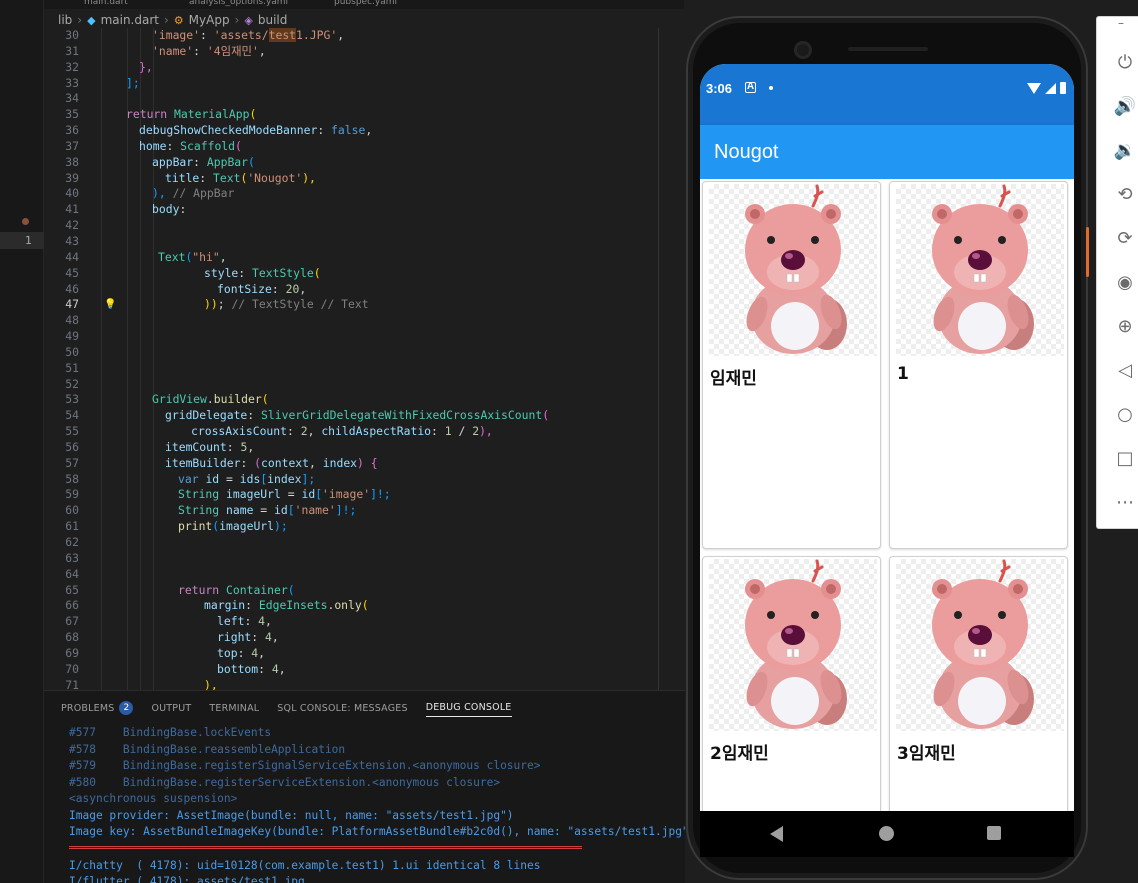  I want to click on code-line: 45 style: TextStyle(, so click(364, 274).